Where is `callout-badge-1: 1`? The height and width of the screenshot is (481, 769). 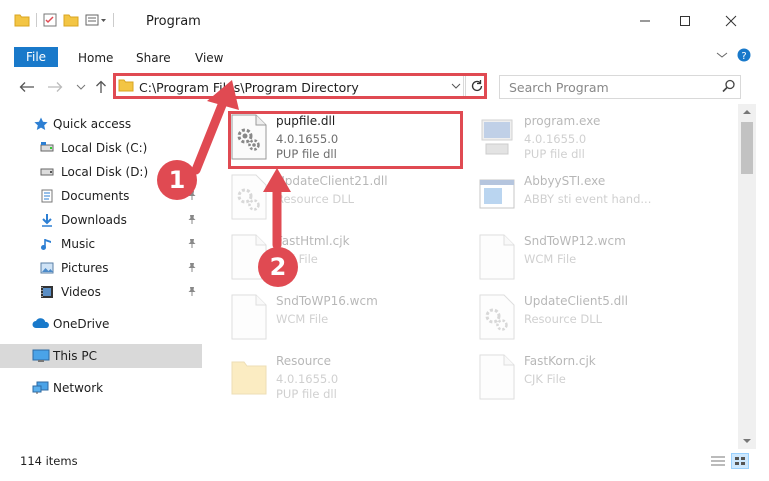
callout-badge-1: 1 is located at coordinates (177, 180).